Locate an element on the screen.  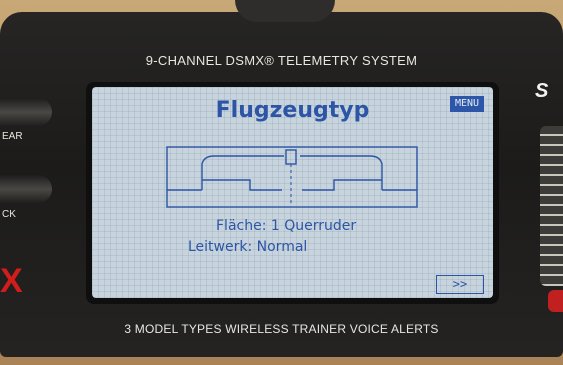
gear-switch-button is located at coordinates (26, 112).